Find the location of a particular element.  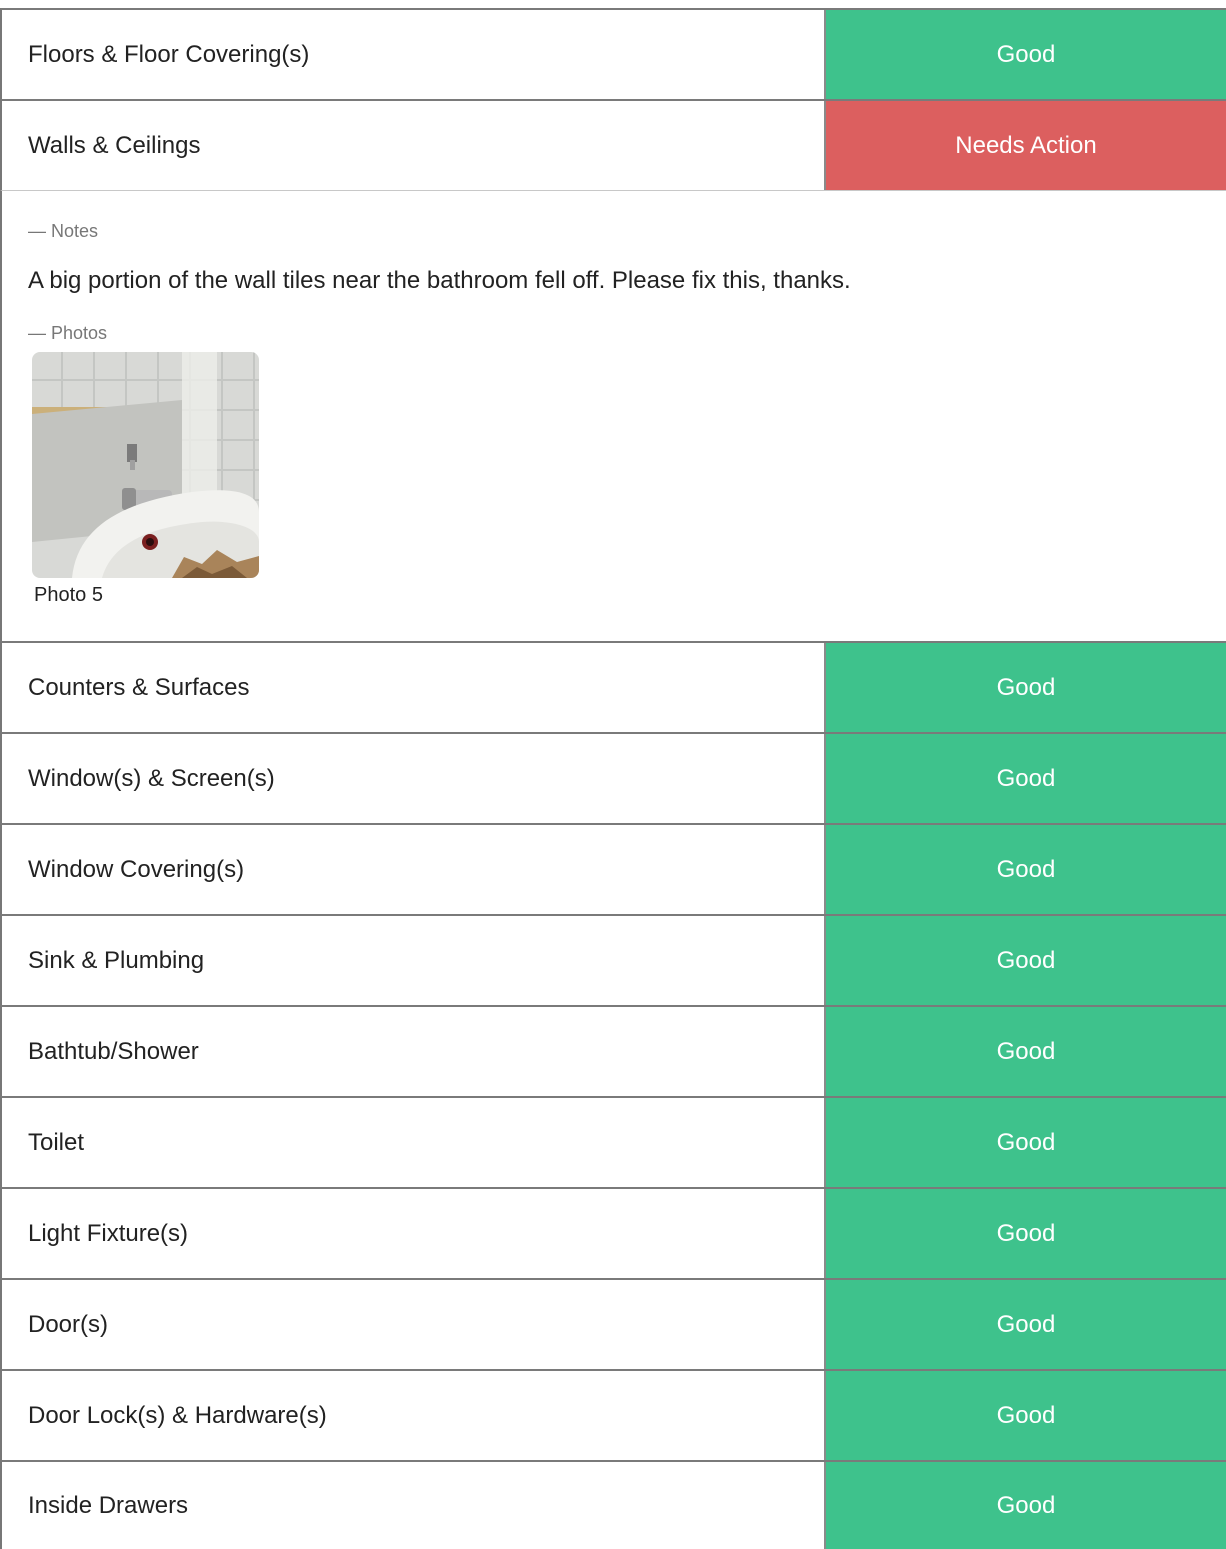

notes-section-label: — Notes is located at coordinates (63, 231).